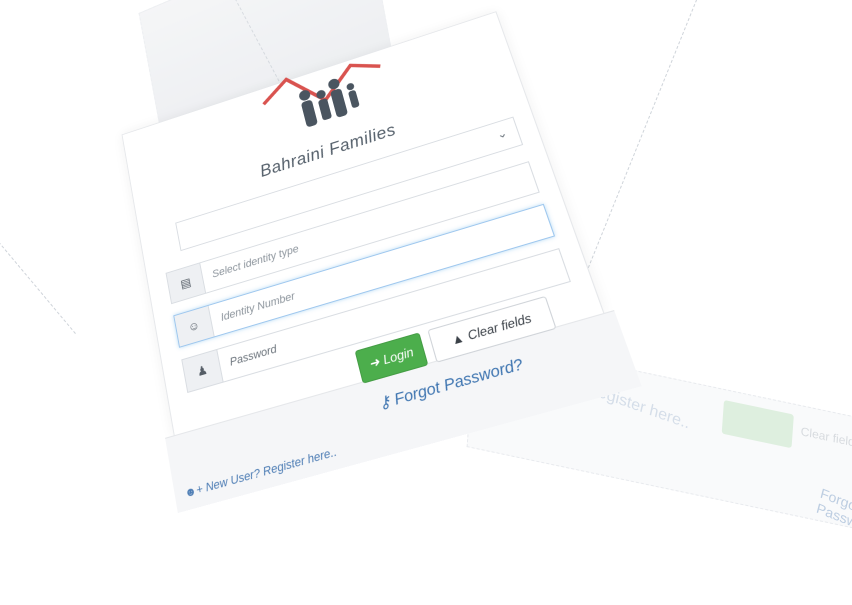 The height and width of the screenshot is (605, 852). What do you see at coordinates (253, 356) in the screenshot?
I see `password-placeholder: Password` at bounding box center [253, 356].